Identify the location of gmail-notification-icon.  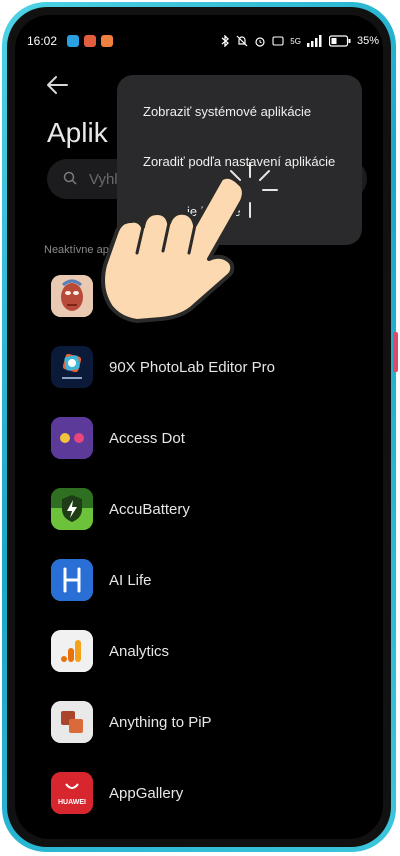
(90, 41).